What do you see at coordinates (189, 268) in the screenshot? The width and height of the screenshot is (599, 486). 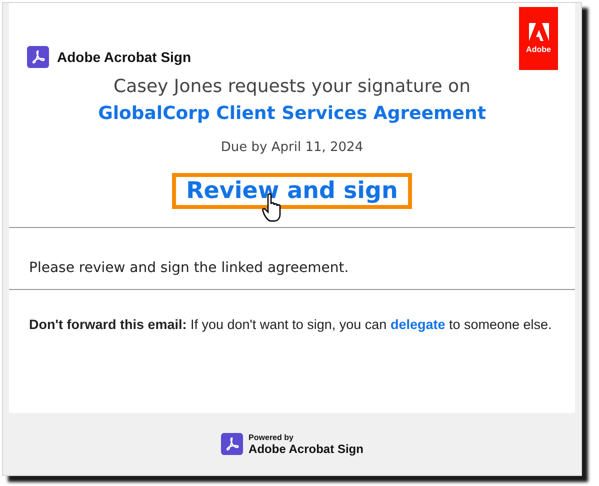 I see `message-text: Please review and sign the linked agreement.` at bounding box center [189, 268].